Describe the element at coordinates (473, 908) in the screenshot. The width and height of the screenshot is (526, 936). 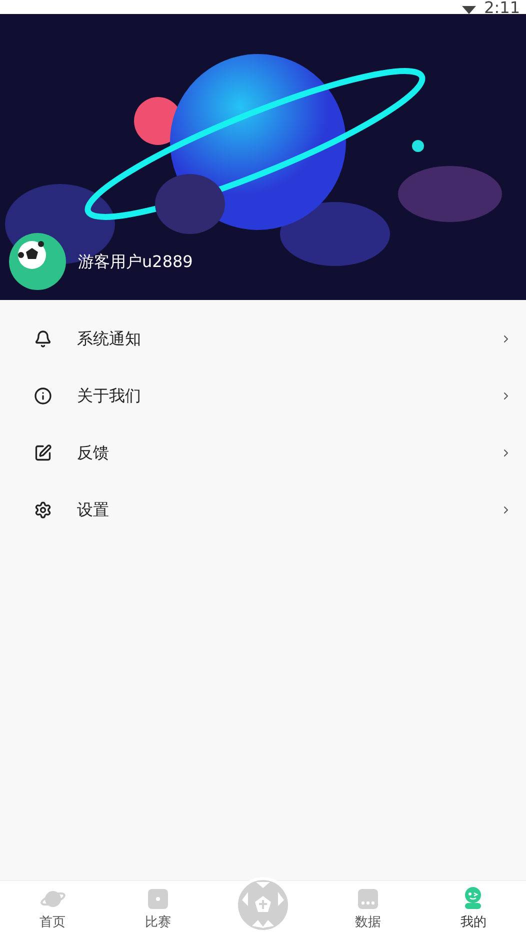
I see `nav-tab: 我的` at that location.